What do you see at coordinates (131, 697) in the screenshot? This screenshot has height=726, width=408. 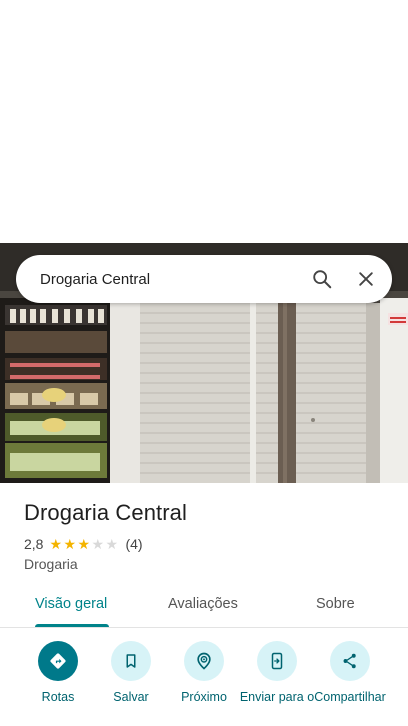 I see `save-label: Salvar` at bounding box center [131, 697].